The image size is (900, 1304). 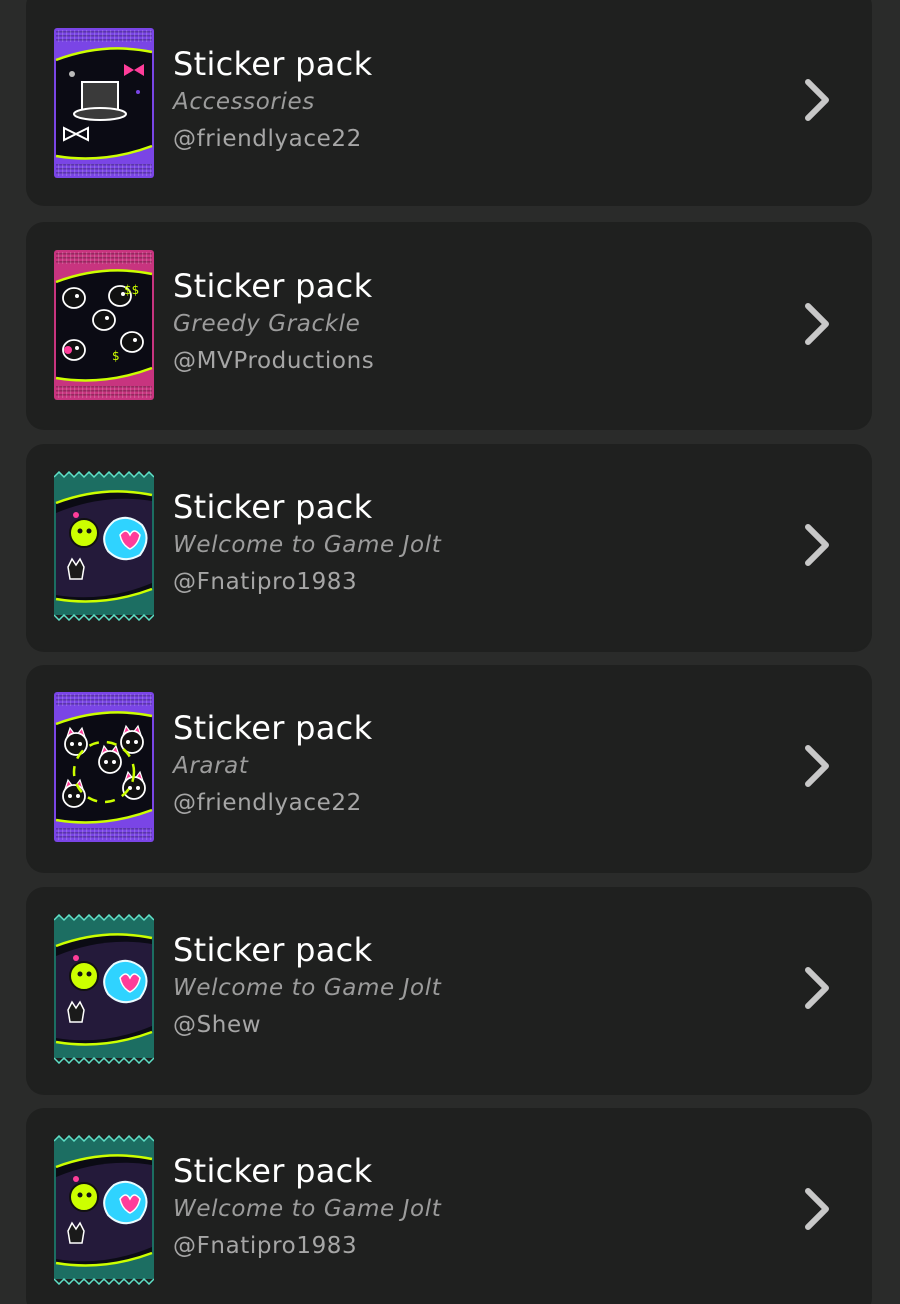 I want to click on sticker-pack-card: Sticker pack Ararat @friendlyace22, so click(x=449, y=768).